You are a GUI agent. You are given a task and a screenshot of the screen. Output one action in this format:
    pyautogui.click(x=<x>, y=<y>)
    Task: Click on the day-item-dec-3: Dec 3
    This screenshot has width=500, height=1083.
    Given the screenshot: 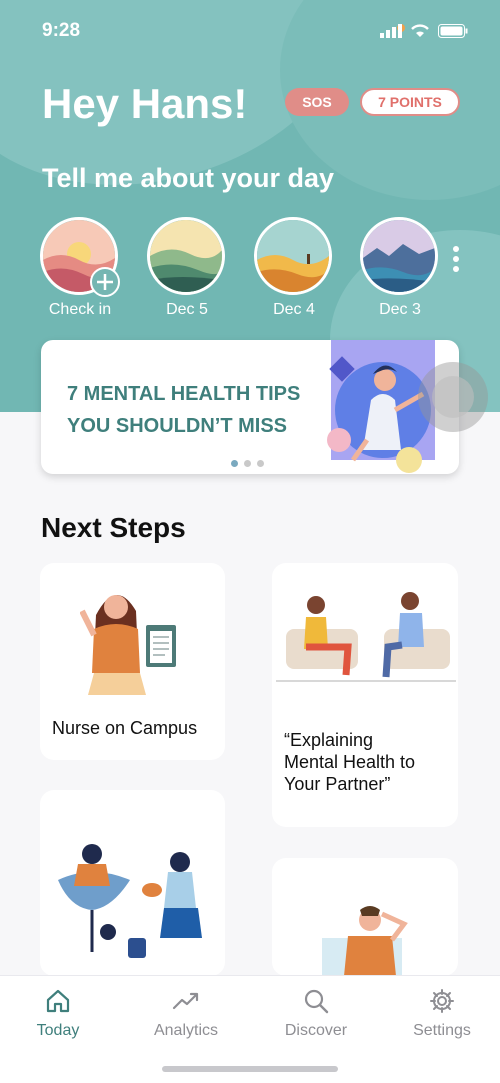 What is the action you would take?
    pyautogui.click(x=400, y=268)
    